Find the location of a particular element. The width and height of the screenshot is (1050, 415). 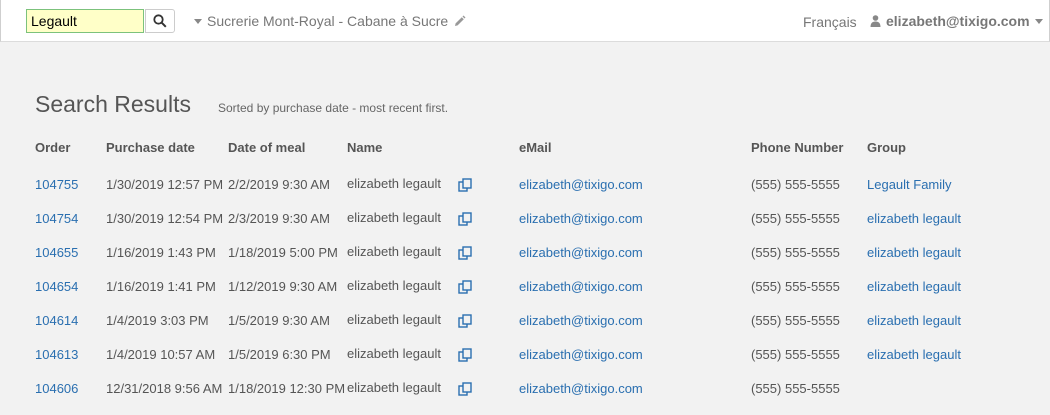

meal-date: 1/18/2019 12:30 PM is located at coordinates (287, 388).